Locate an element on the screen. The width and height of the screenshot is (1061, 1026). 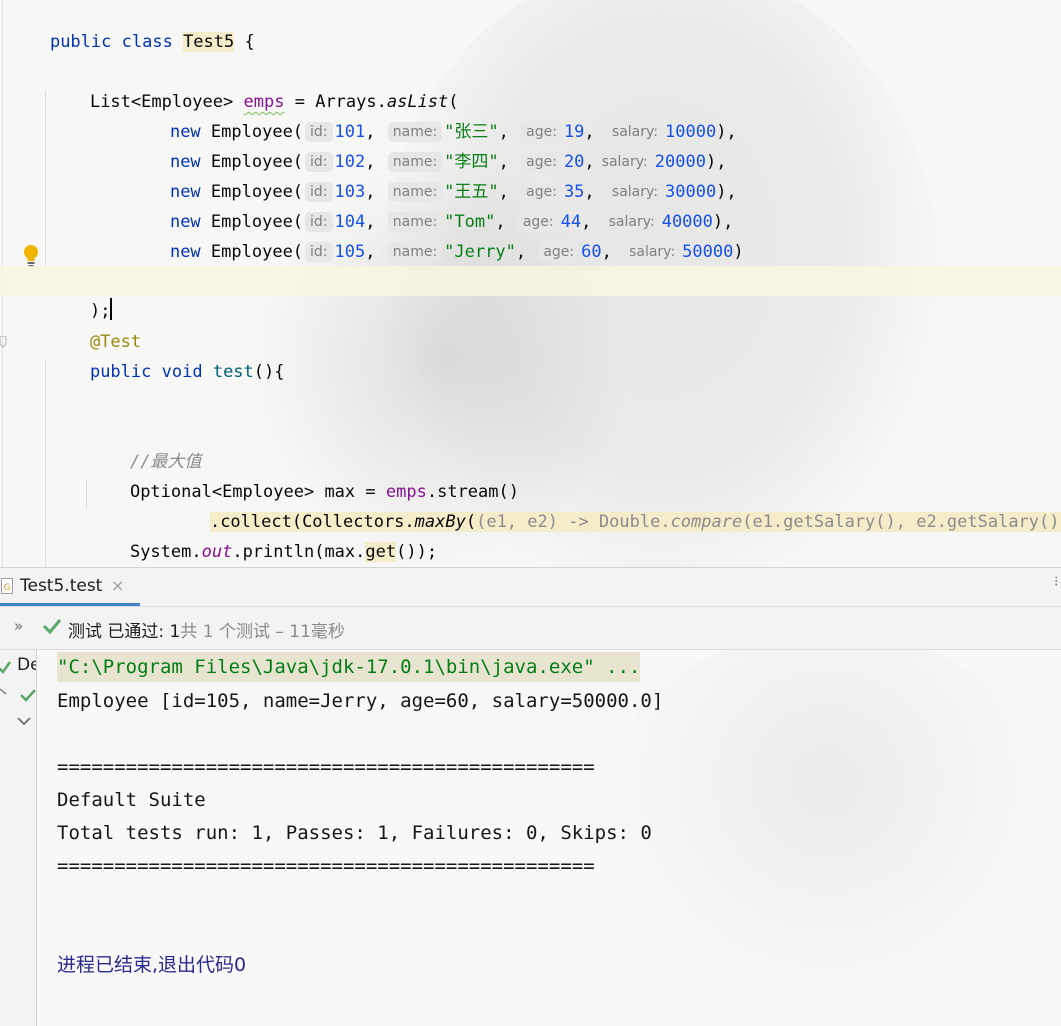
close-icon: × is located at coordinates (117, 585).